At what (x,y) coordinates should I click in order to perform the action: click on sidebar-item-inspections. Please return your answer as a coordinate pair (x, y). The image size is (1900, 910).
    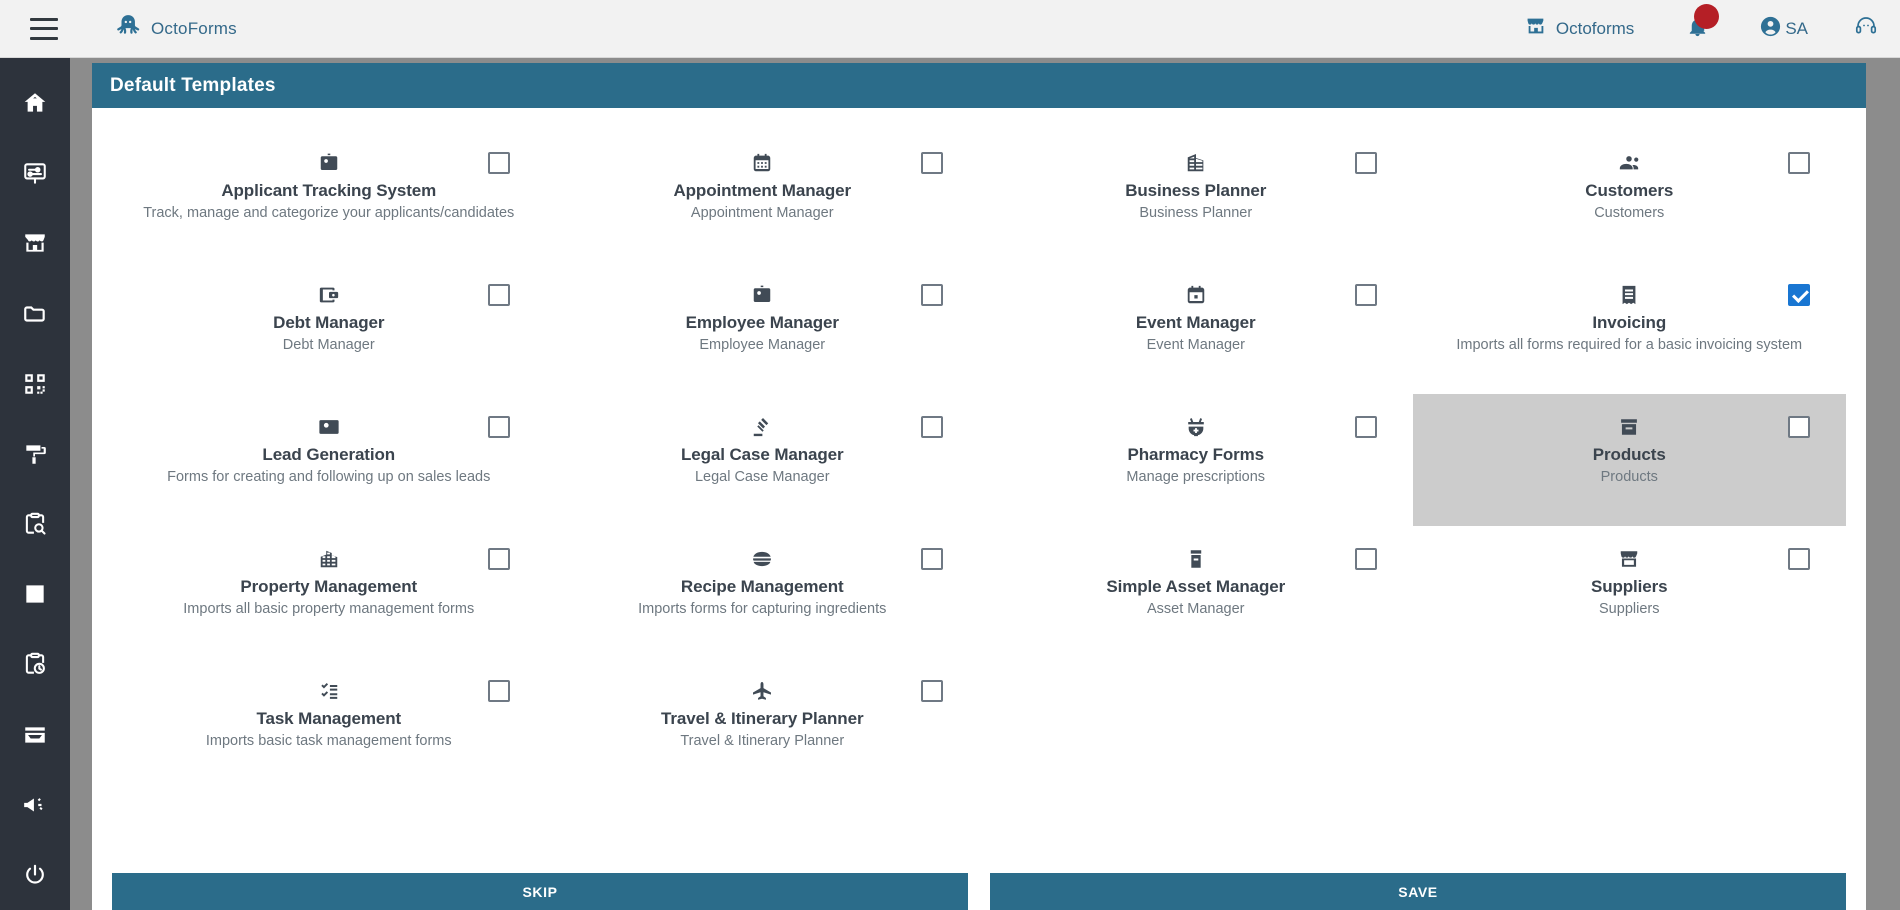
    Looking at the image, I should click on (35, 524).